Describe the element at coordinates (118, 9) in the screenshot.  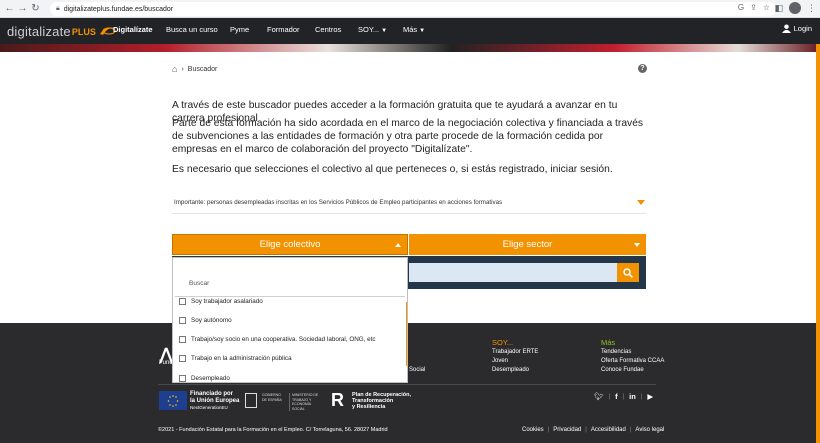
I see `url-text: digitalizateplus.fundae.es/buscador` at that location.